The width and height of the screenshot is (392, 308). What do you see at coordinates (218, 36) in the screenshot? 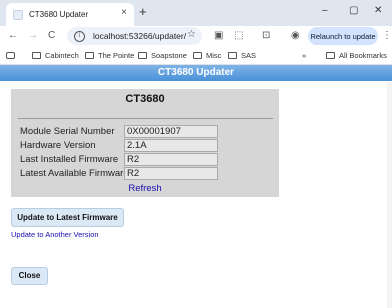
I see `extension-icon: ▣` at bounding box center [218, 36].